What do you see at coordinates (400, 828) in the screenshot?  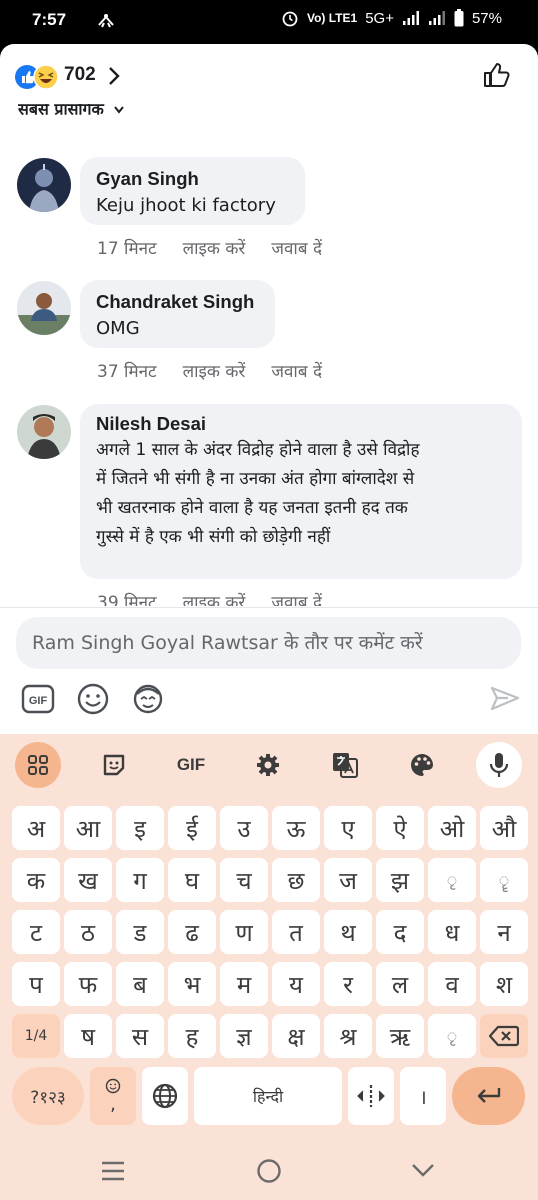 I see `key: ऐ` at bounding box center [400, 828].